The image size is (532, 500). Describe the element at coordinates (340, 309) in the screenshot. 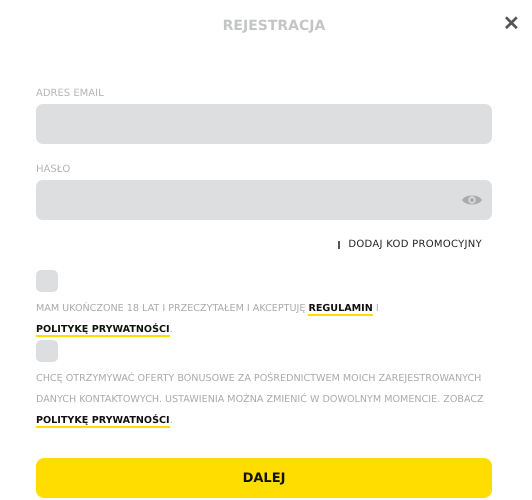

I see `policy-link: REGULAMIN` at that location.